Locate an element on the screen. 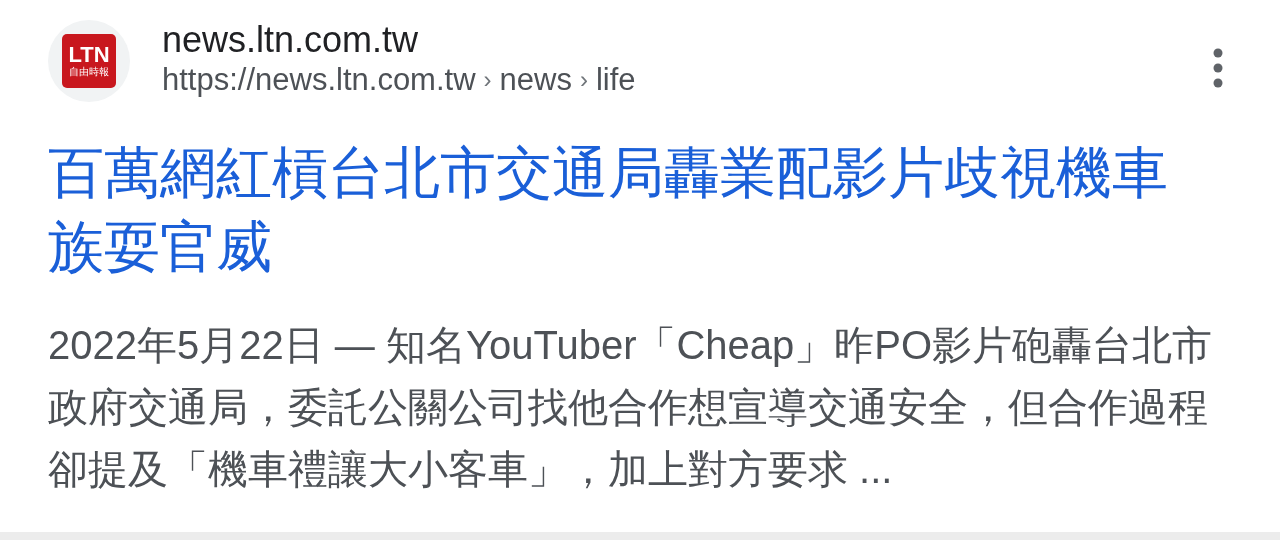  url-text: https://news.ltn.com.tw is located at coordinates (319, 80).